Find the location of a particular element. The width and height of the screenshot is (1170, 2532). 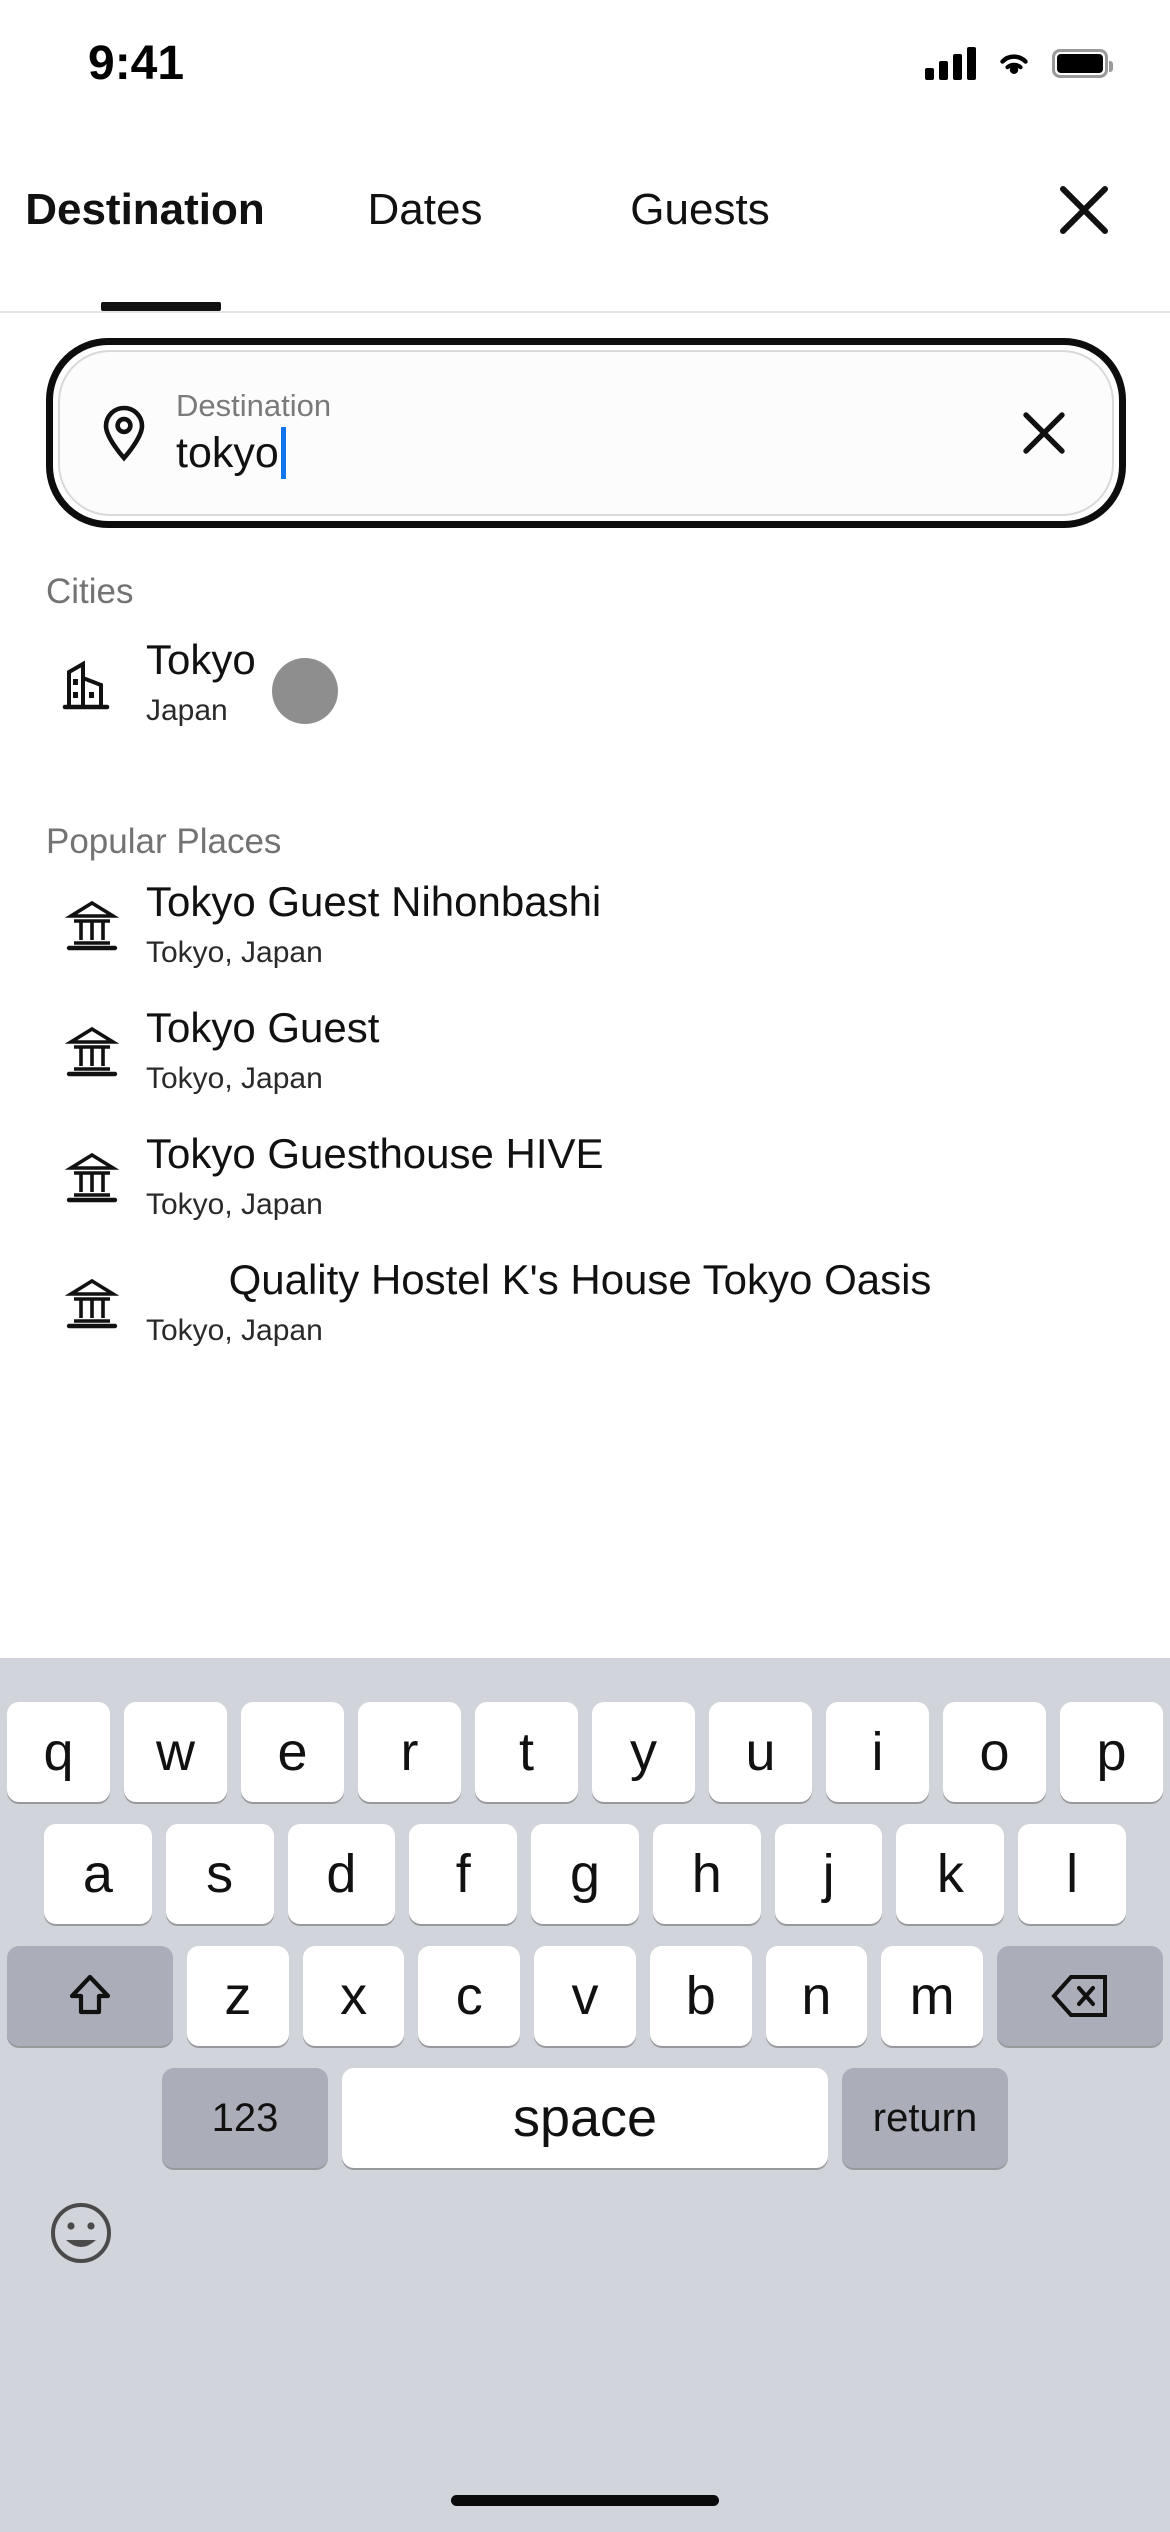

emoji-key is located at coordinates (81, 2233).